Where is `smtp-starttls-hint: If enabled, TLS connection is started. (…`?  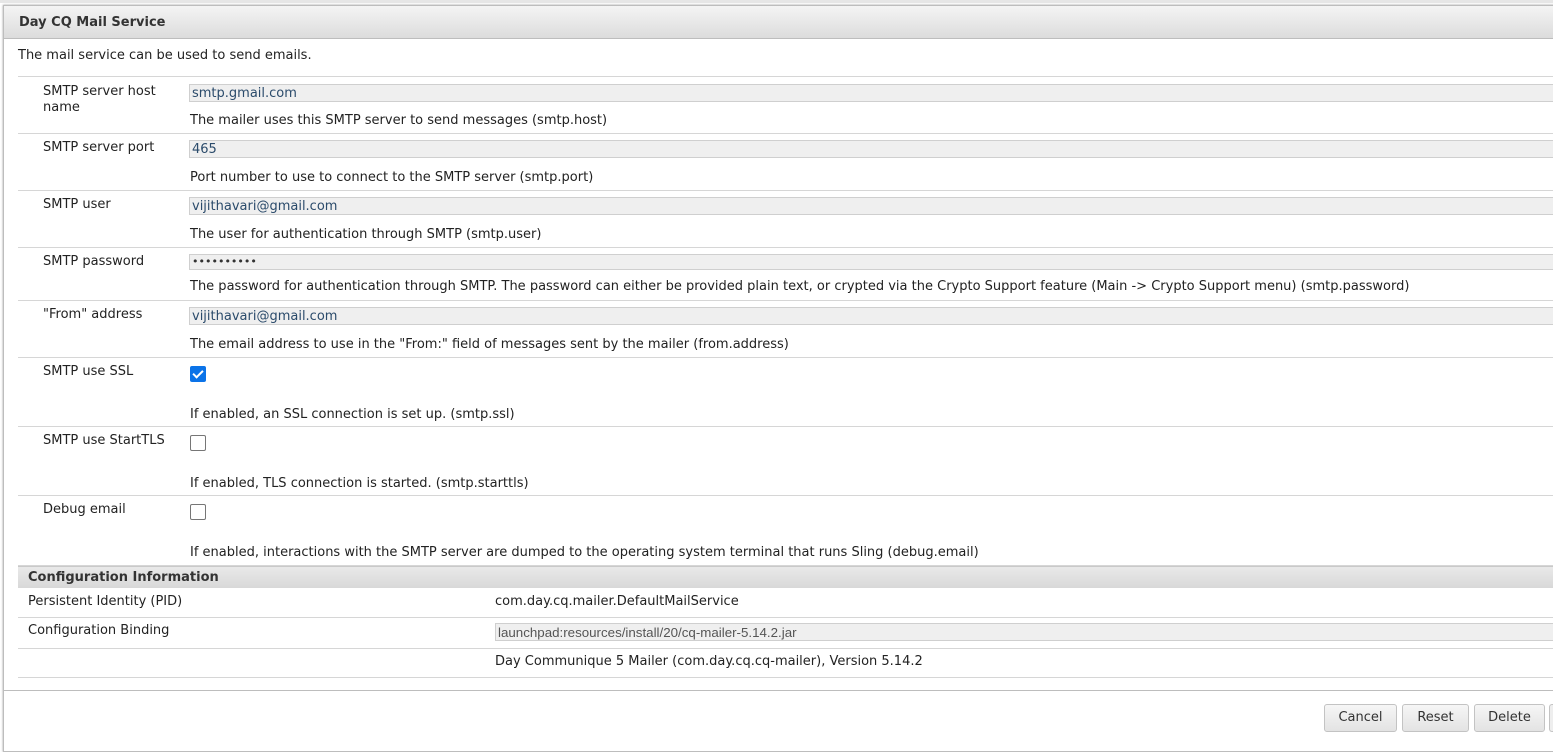
smtp-starttls-hint: If enabled, TLS connection is started. (… is located at coordinates (359, 483).